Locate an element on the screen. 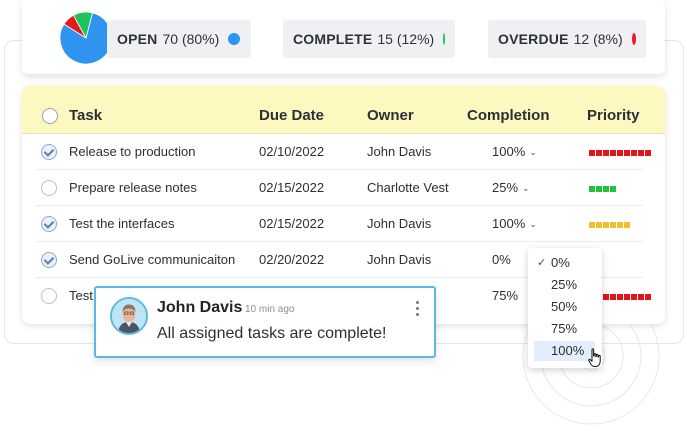  completion-value: 0% is located at coordinates (501, 259).